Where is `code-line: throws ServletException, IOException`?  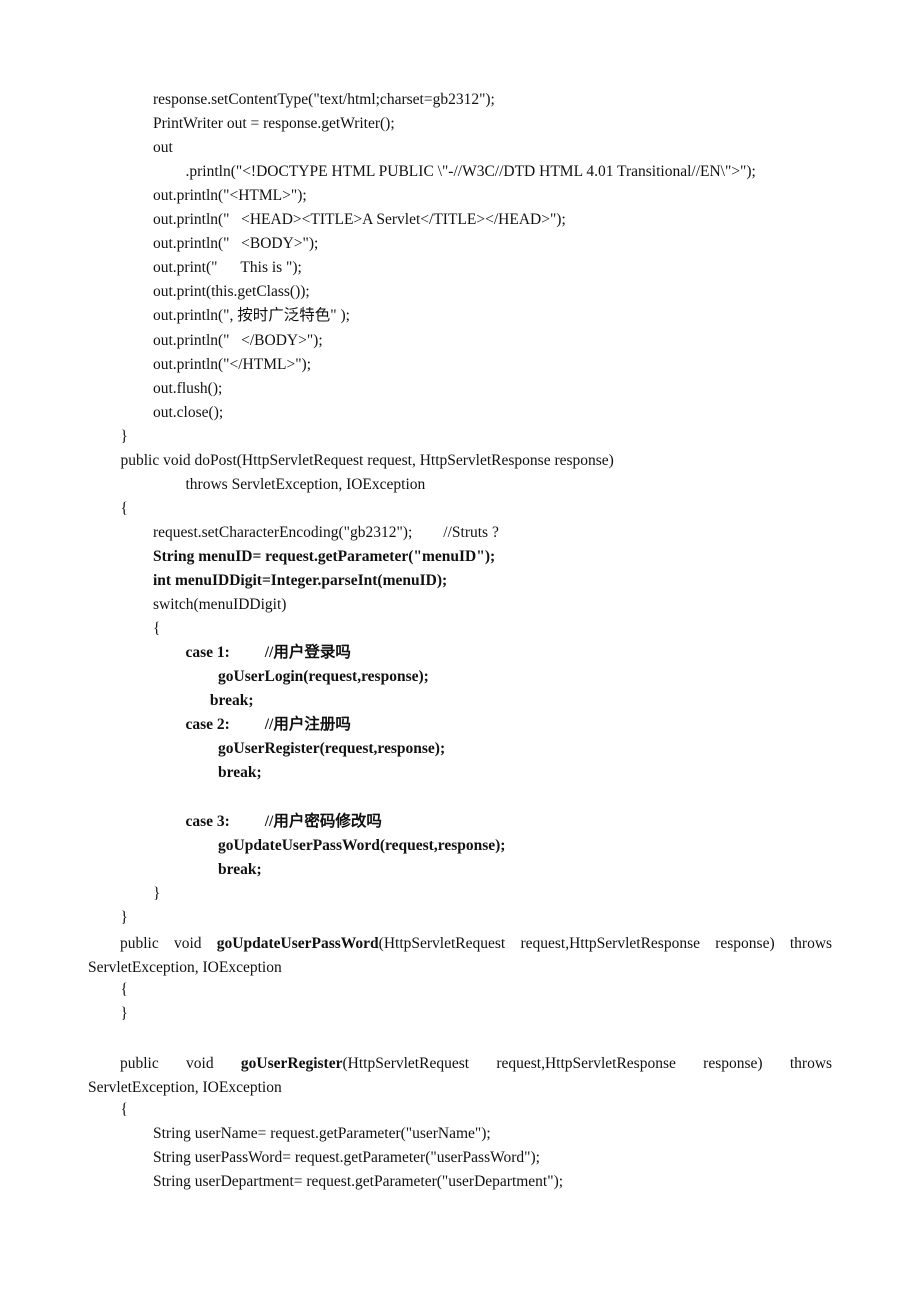 code-line: throws ServletException, IOException is located at coordinates (305, 484).